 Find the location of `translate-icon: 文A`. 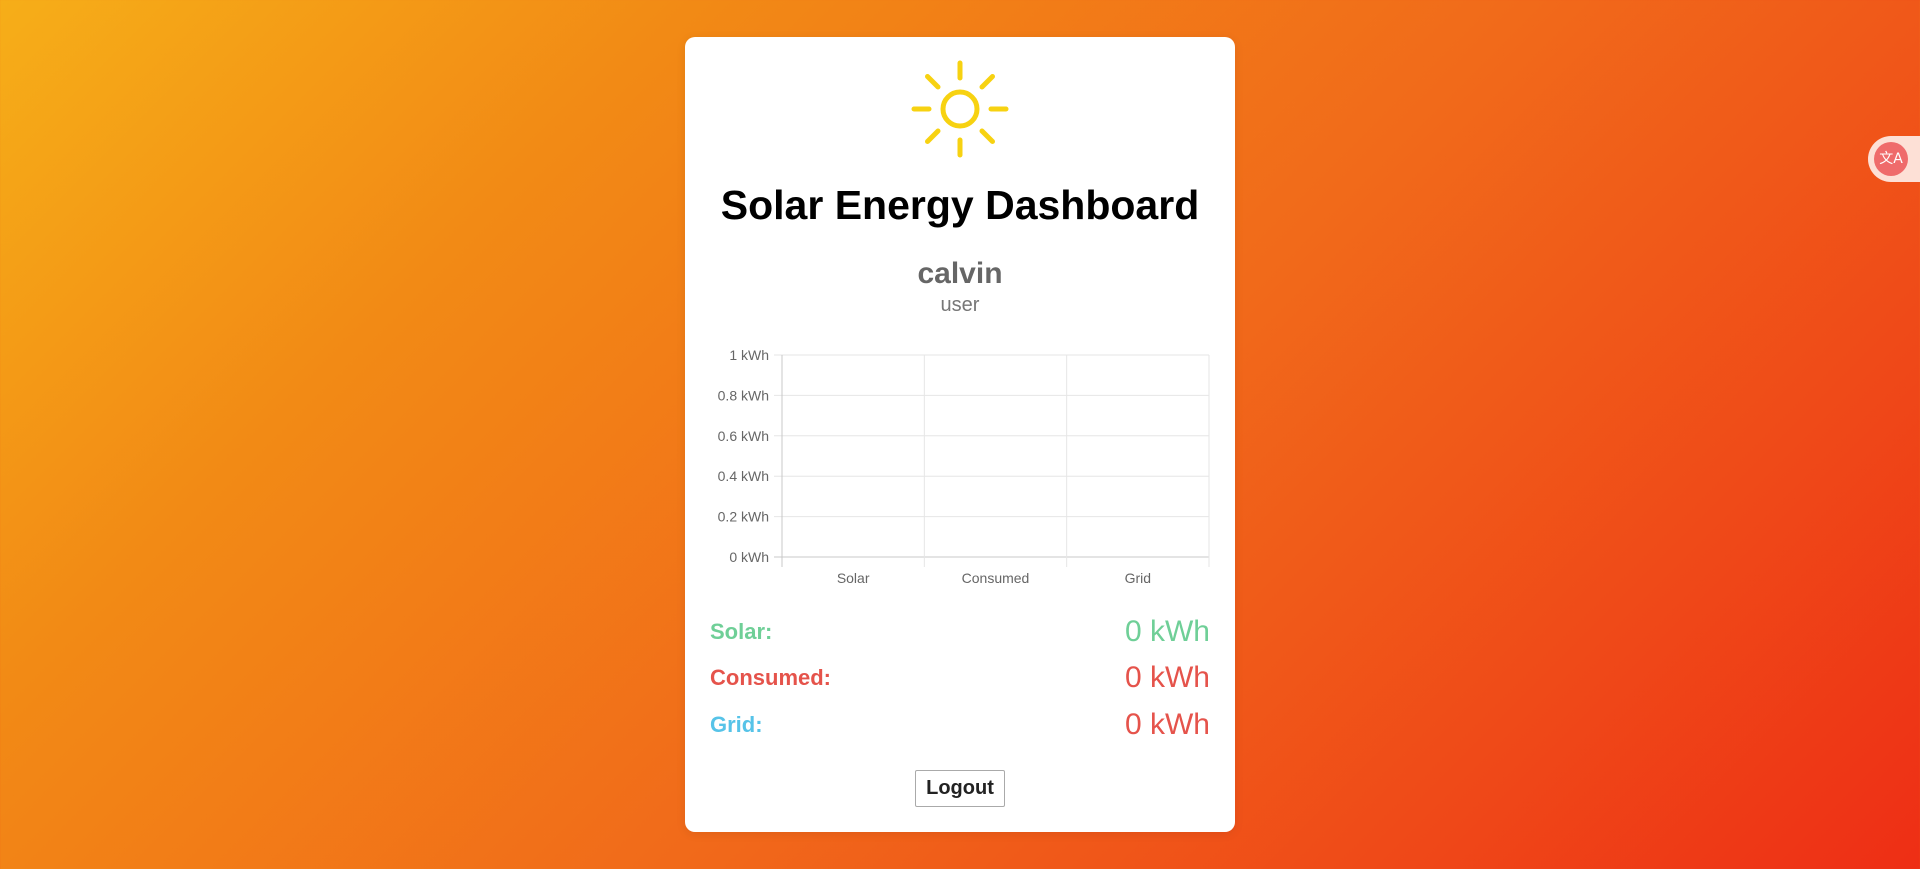

translate-icon: 文A is located at coordinates (1891, 159).